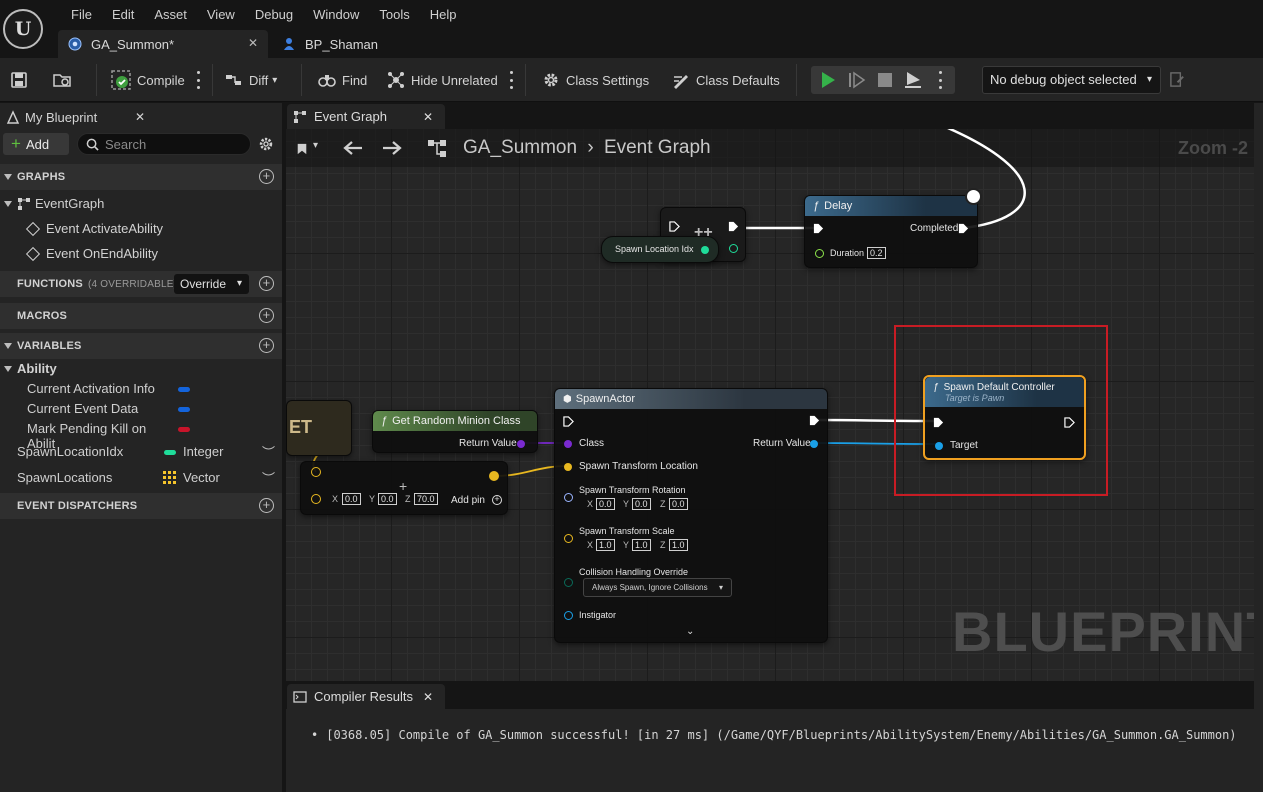 Image resolution: width=1263 pixels, height=792 pixels. I want to click on collision-handling-dropdown: Always Spawn, Ignore Collisions ▾, so click(657, 587).